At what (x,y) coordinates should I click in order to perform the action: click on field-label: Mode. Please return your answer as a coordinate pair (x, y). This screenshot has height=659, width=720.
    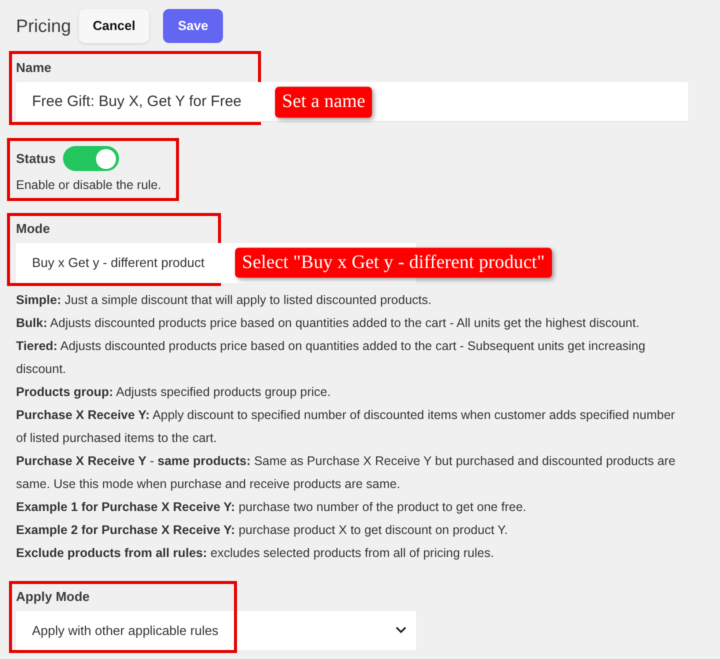
    Looking at the image, I should click on (33, 228).